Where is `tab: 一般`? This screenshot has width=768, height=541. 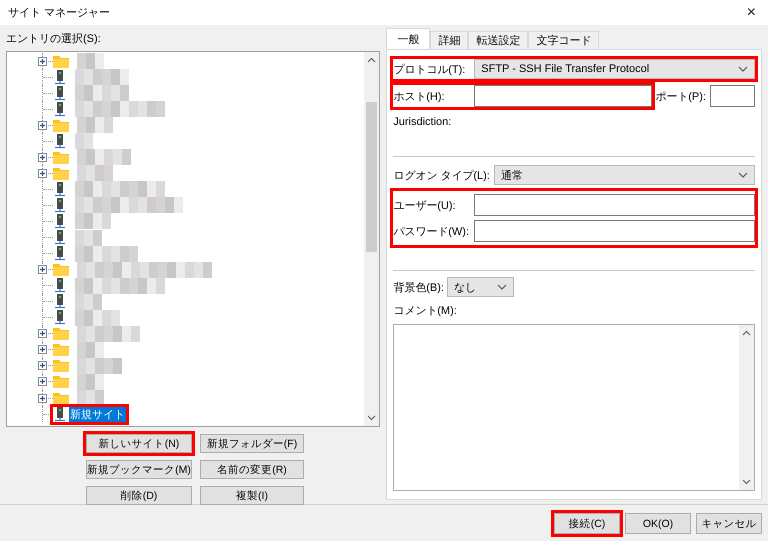
tab: 一般 is located at coordinates (408, 38).